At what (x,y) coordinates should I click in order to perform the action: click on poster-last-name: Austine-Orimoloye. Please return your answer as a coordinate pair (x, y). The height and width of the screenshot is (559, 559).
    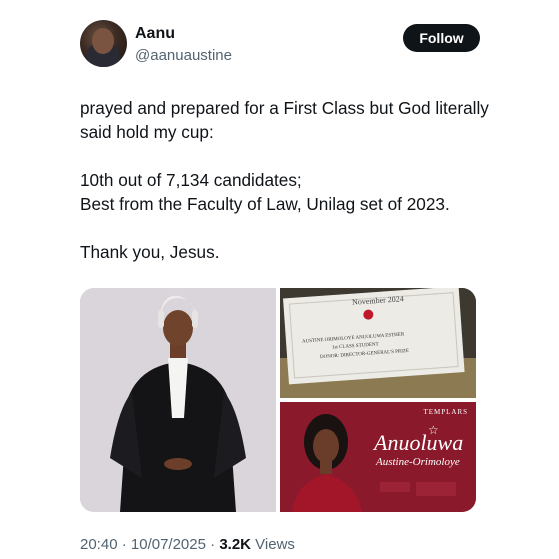
    Looking at the image, I should click on (418, 462).